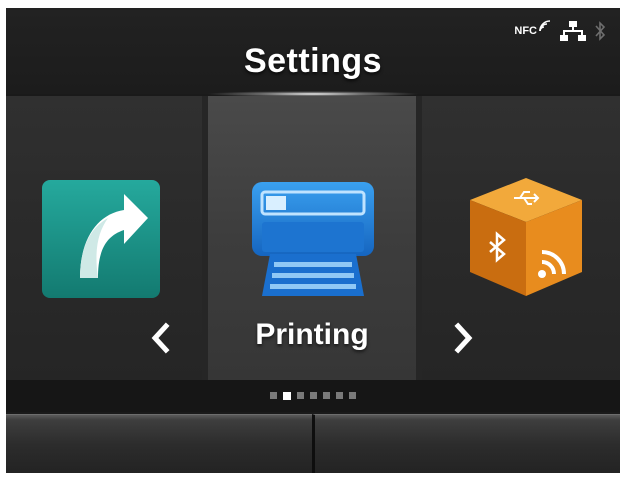 Image resolution: width=626 pixels, height=479 pixels. I want to click on network-icon, so click(573, 31).